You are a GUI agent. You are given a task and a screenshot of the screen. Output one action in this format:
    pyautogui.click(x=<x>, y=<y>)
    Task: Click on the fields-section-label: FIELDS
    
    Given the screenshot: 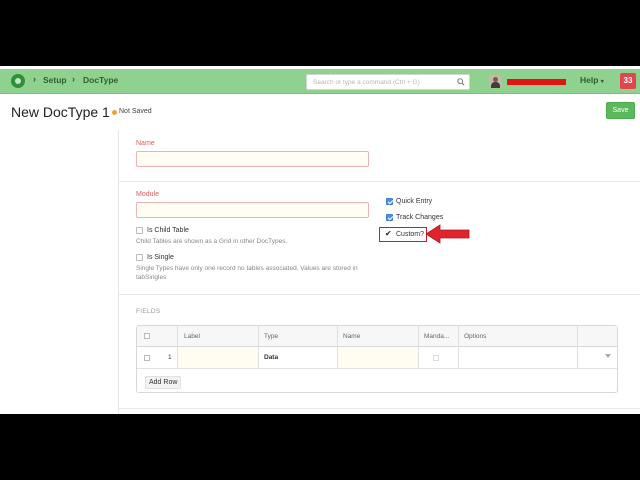 What is the action you would take?
    pyautogui.click(x=148, y=311)
    